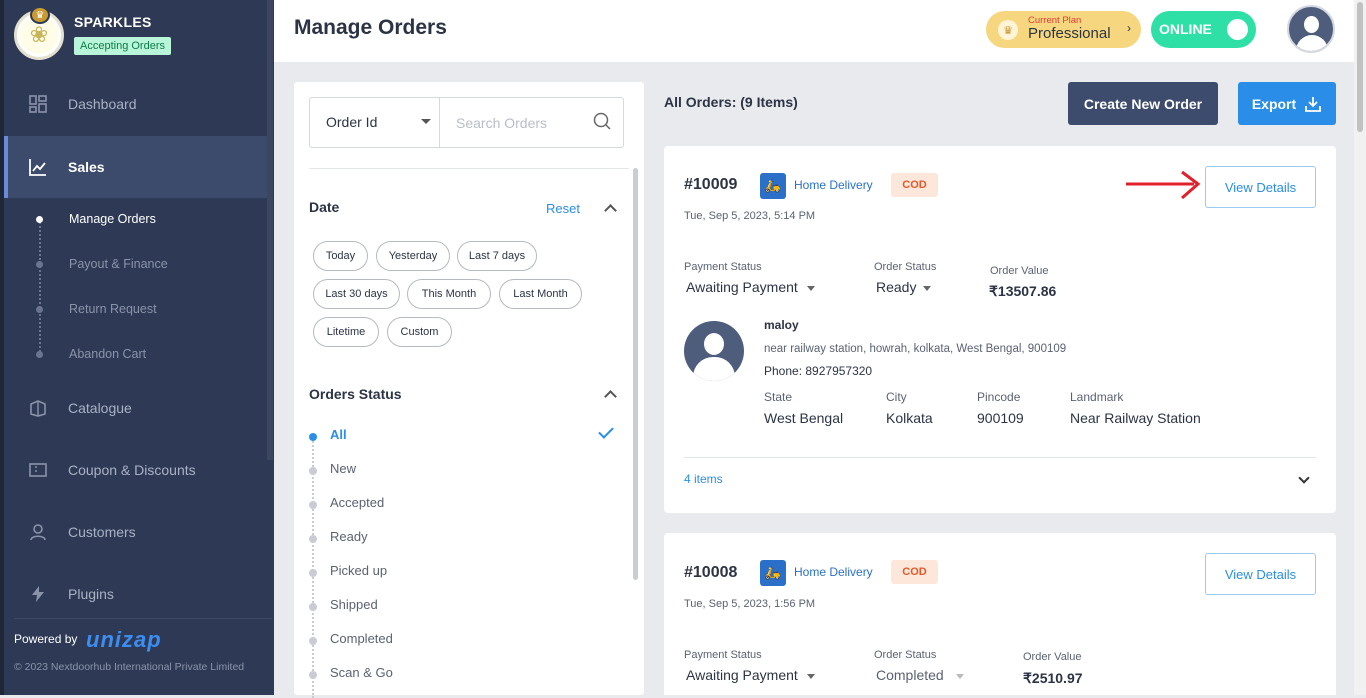 The image size is (1366, 698). What do you see at coordinates (778, 397) in the screenshot?
I see `state-label: State` at bounding box center [778, 397].